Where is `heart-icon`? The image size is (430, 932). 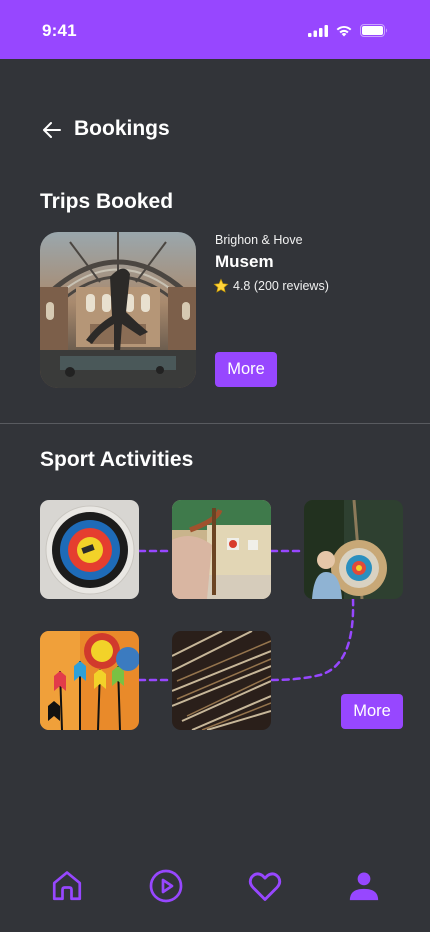 heart-icon is located at coordinates (265, 886).